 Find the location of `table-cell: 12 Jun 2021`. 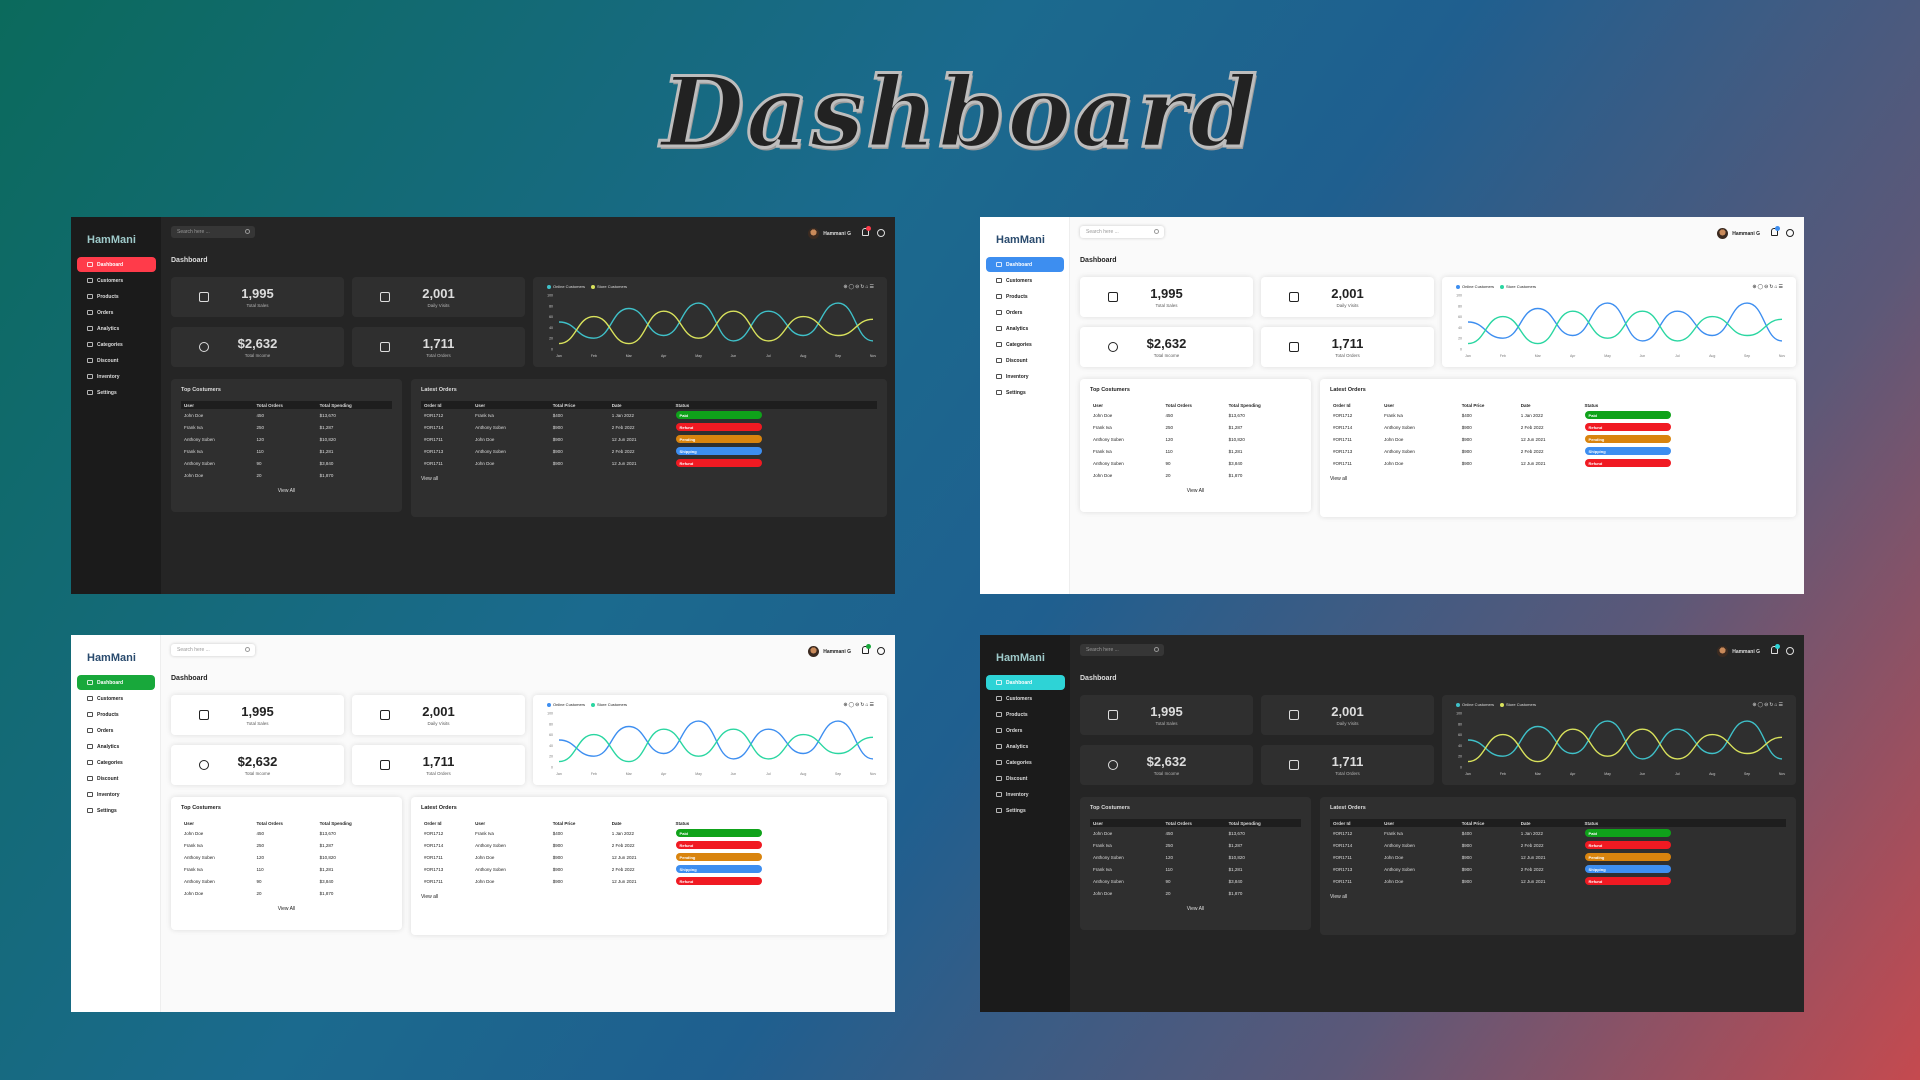

table-cell: 12 Jun 2021 is located at coordinates (1533, 463).